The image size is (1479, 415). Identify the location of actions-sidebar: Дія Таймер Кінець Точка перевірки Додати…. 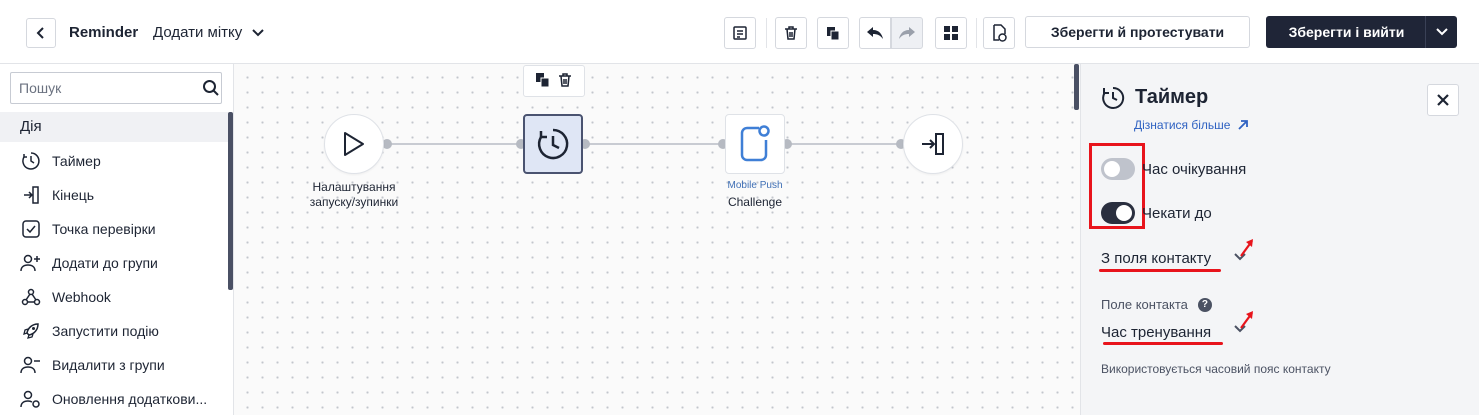
(117, 239).